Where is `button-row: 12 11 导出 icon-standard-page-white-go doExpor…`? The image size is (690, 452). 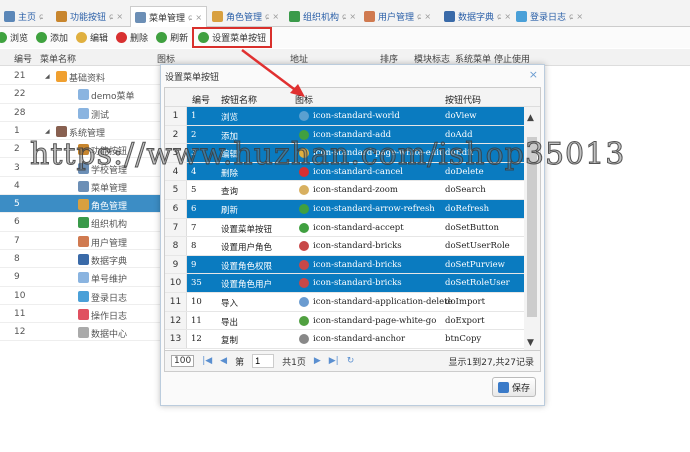 button-row: 12 11 导出 icon-standard-page-white-go doExpor… is located at coordinates (345, 321).